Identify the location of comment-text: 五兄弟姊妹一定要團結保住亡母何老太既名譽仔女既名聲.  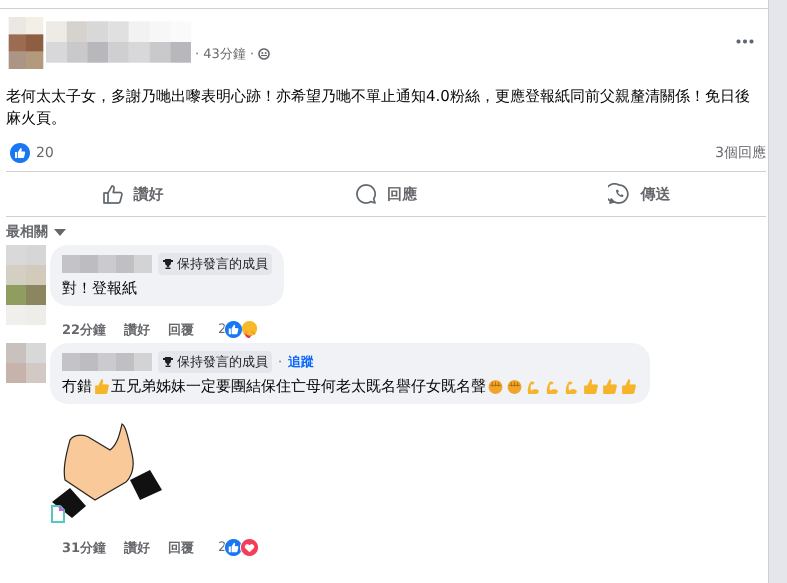
(298, 386).